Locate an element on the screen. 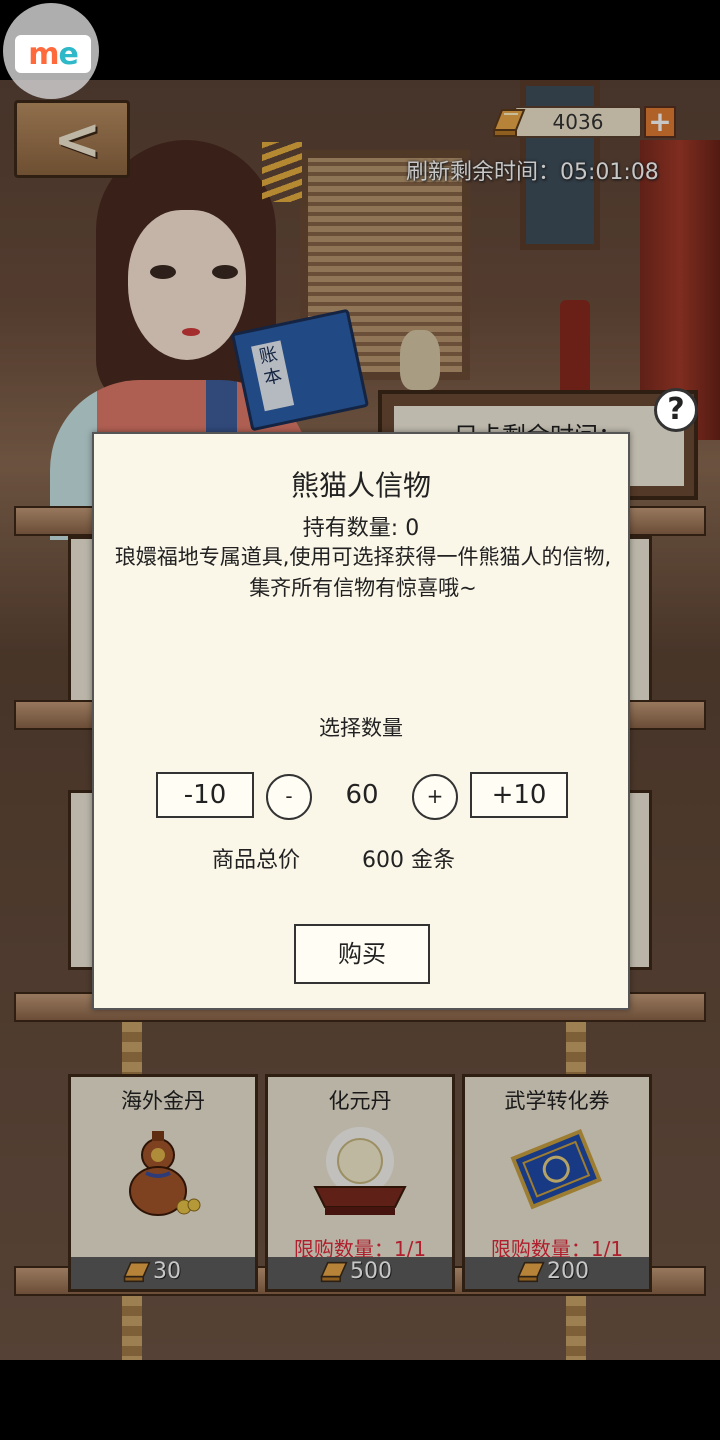  minus-10-button: -10 is located at coordinates (205, 795).